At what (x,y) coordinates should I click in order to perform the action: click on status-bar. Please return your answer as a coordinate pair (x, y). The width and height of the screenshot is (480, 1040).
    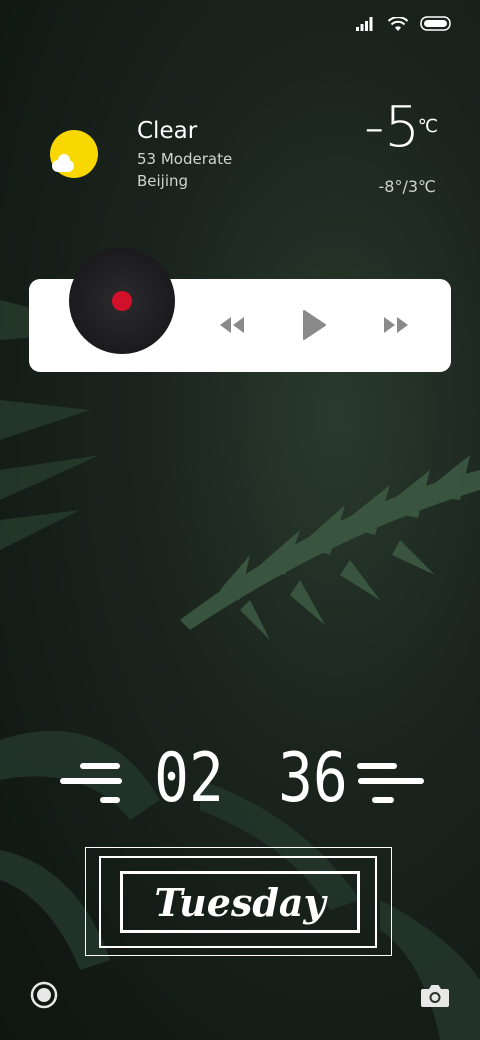
    Looking at the image, I should click on (404, 24).